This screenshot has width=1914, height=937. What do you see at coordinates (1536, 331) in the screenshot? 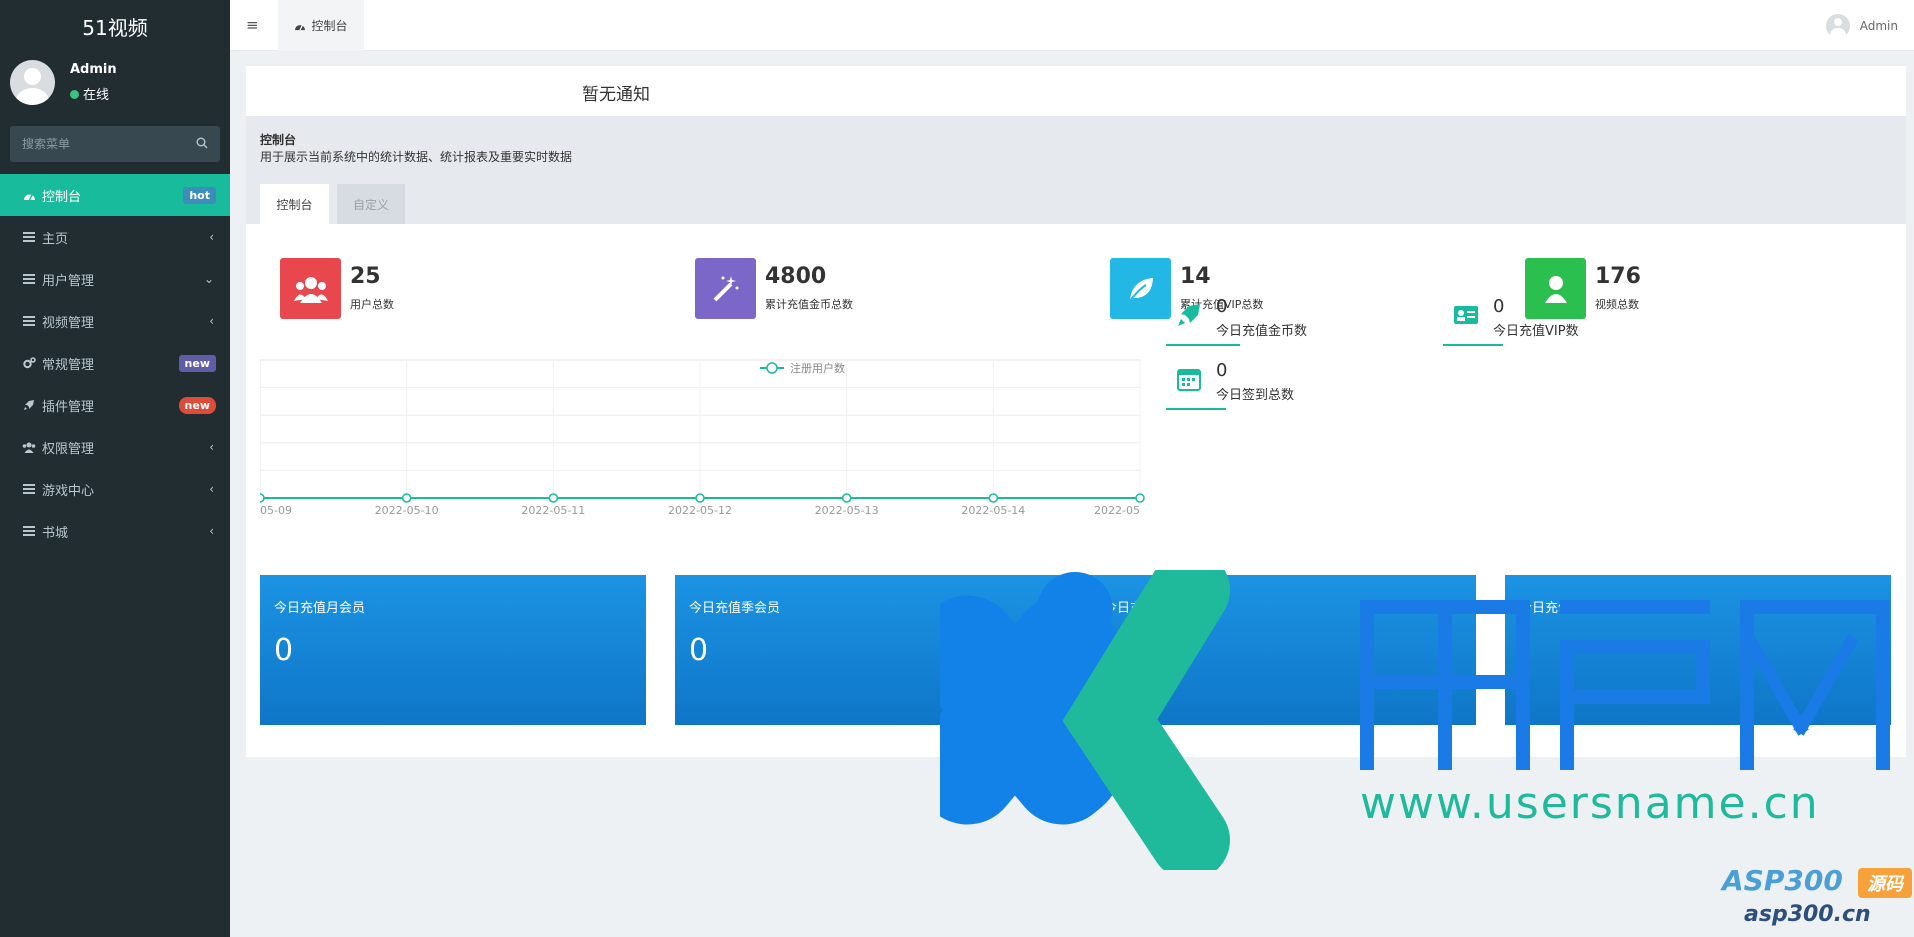
I see `side-stat-label: 今日充值VIP数` at bounding box center [1536, 331].